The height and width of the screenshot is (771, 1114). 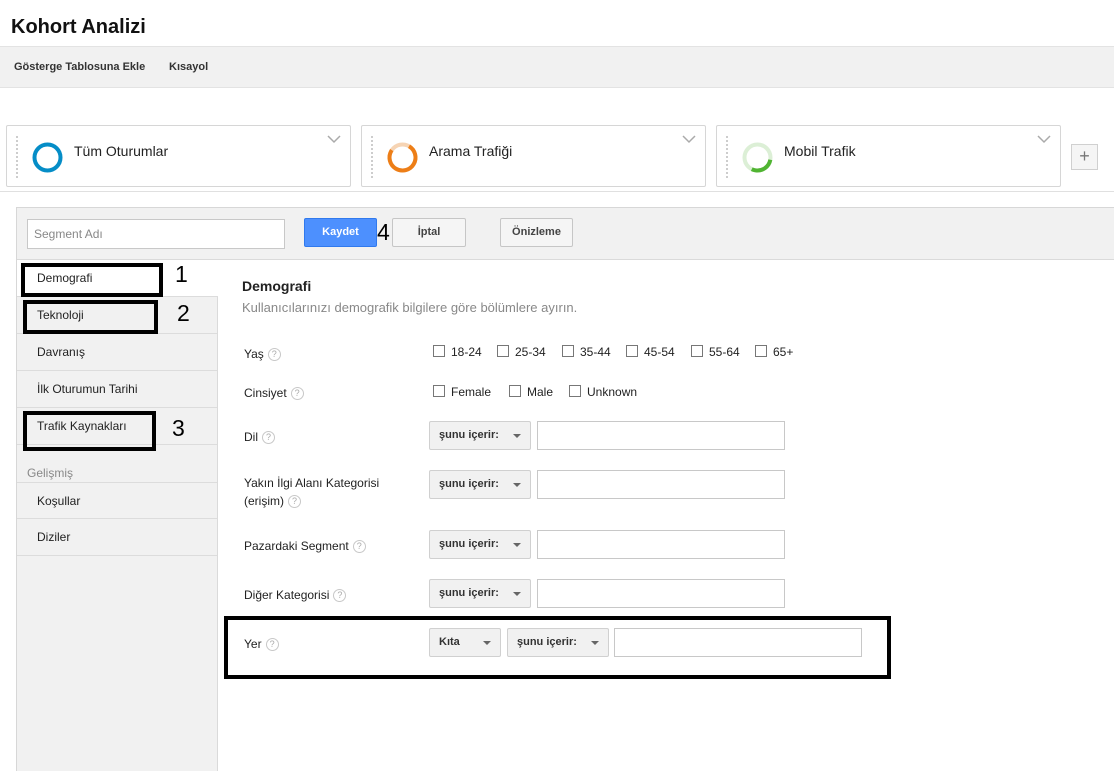 What do you see at coordinates (480, 484) in the screenshot?
I see `affinity-operator-dropdown: şunu içerir:` at bounding box center [480, 484].